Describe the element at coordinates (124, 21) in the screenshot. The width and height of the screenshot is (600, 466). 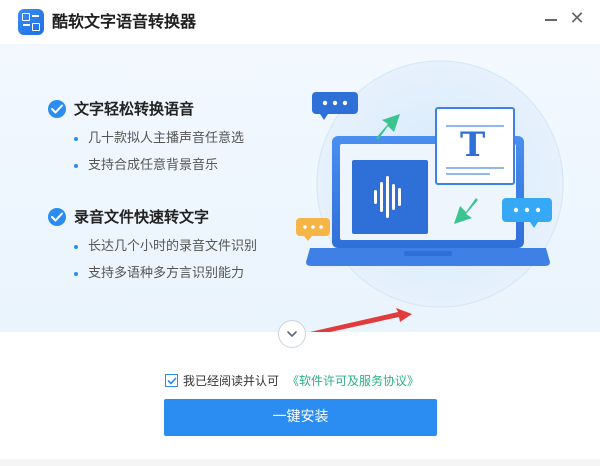
I see `app-title: 酷软文字语音转换器` at that location.